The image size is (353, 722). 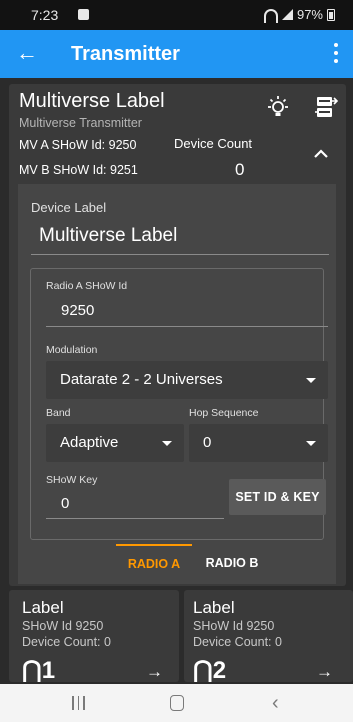 I want to click on universe-card-1: Label SHoW Id 9250 Device Count: 0 ⋂1 →, so click(x=94, y=636).